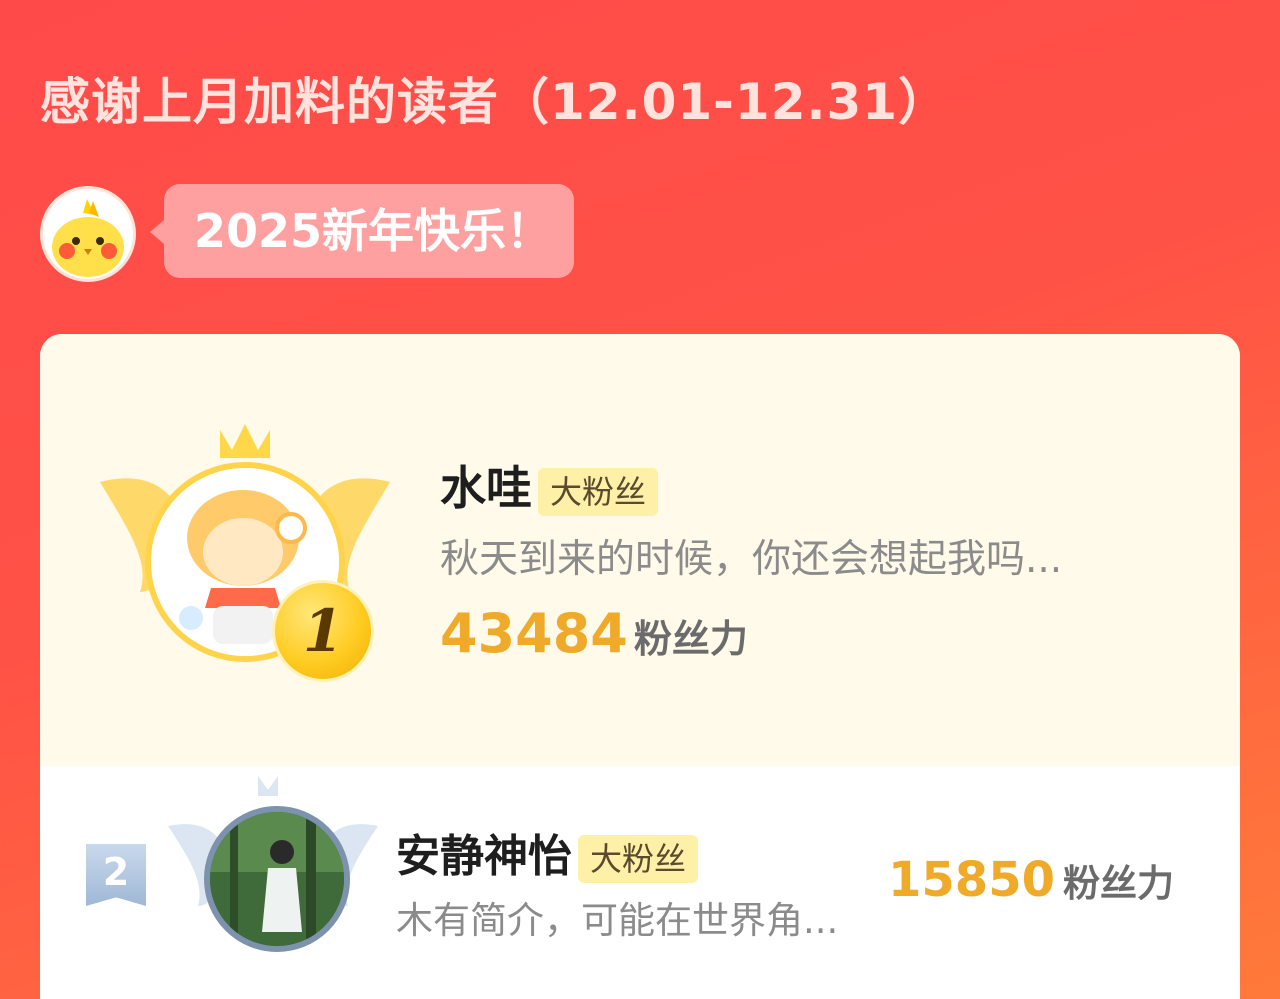 This screenshot has width=1280, height=999. I want to click on rank1-badge: 1, so click(245, 547).